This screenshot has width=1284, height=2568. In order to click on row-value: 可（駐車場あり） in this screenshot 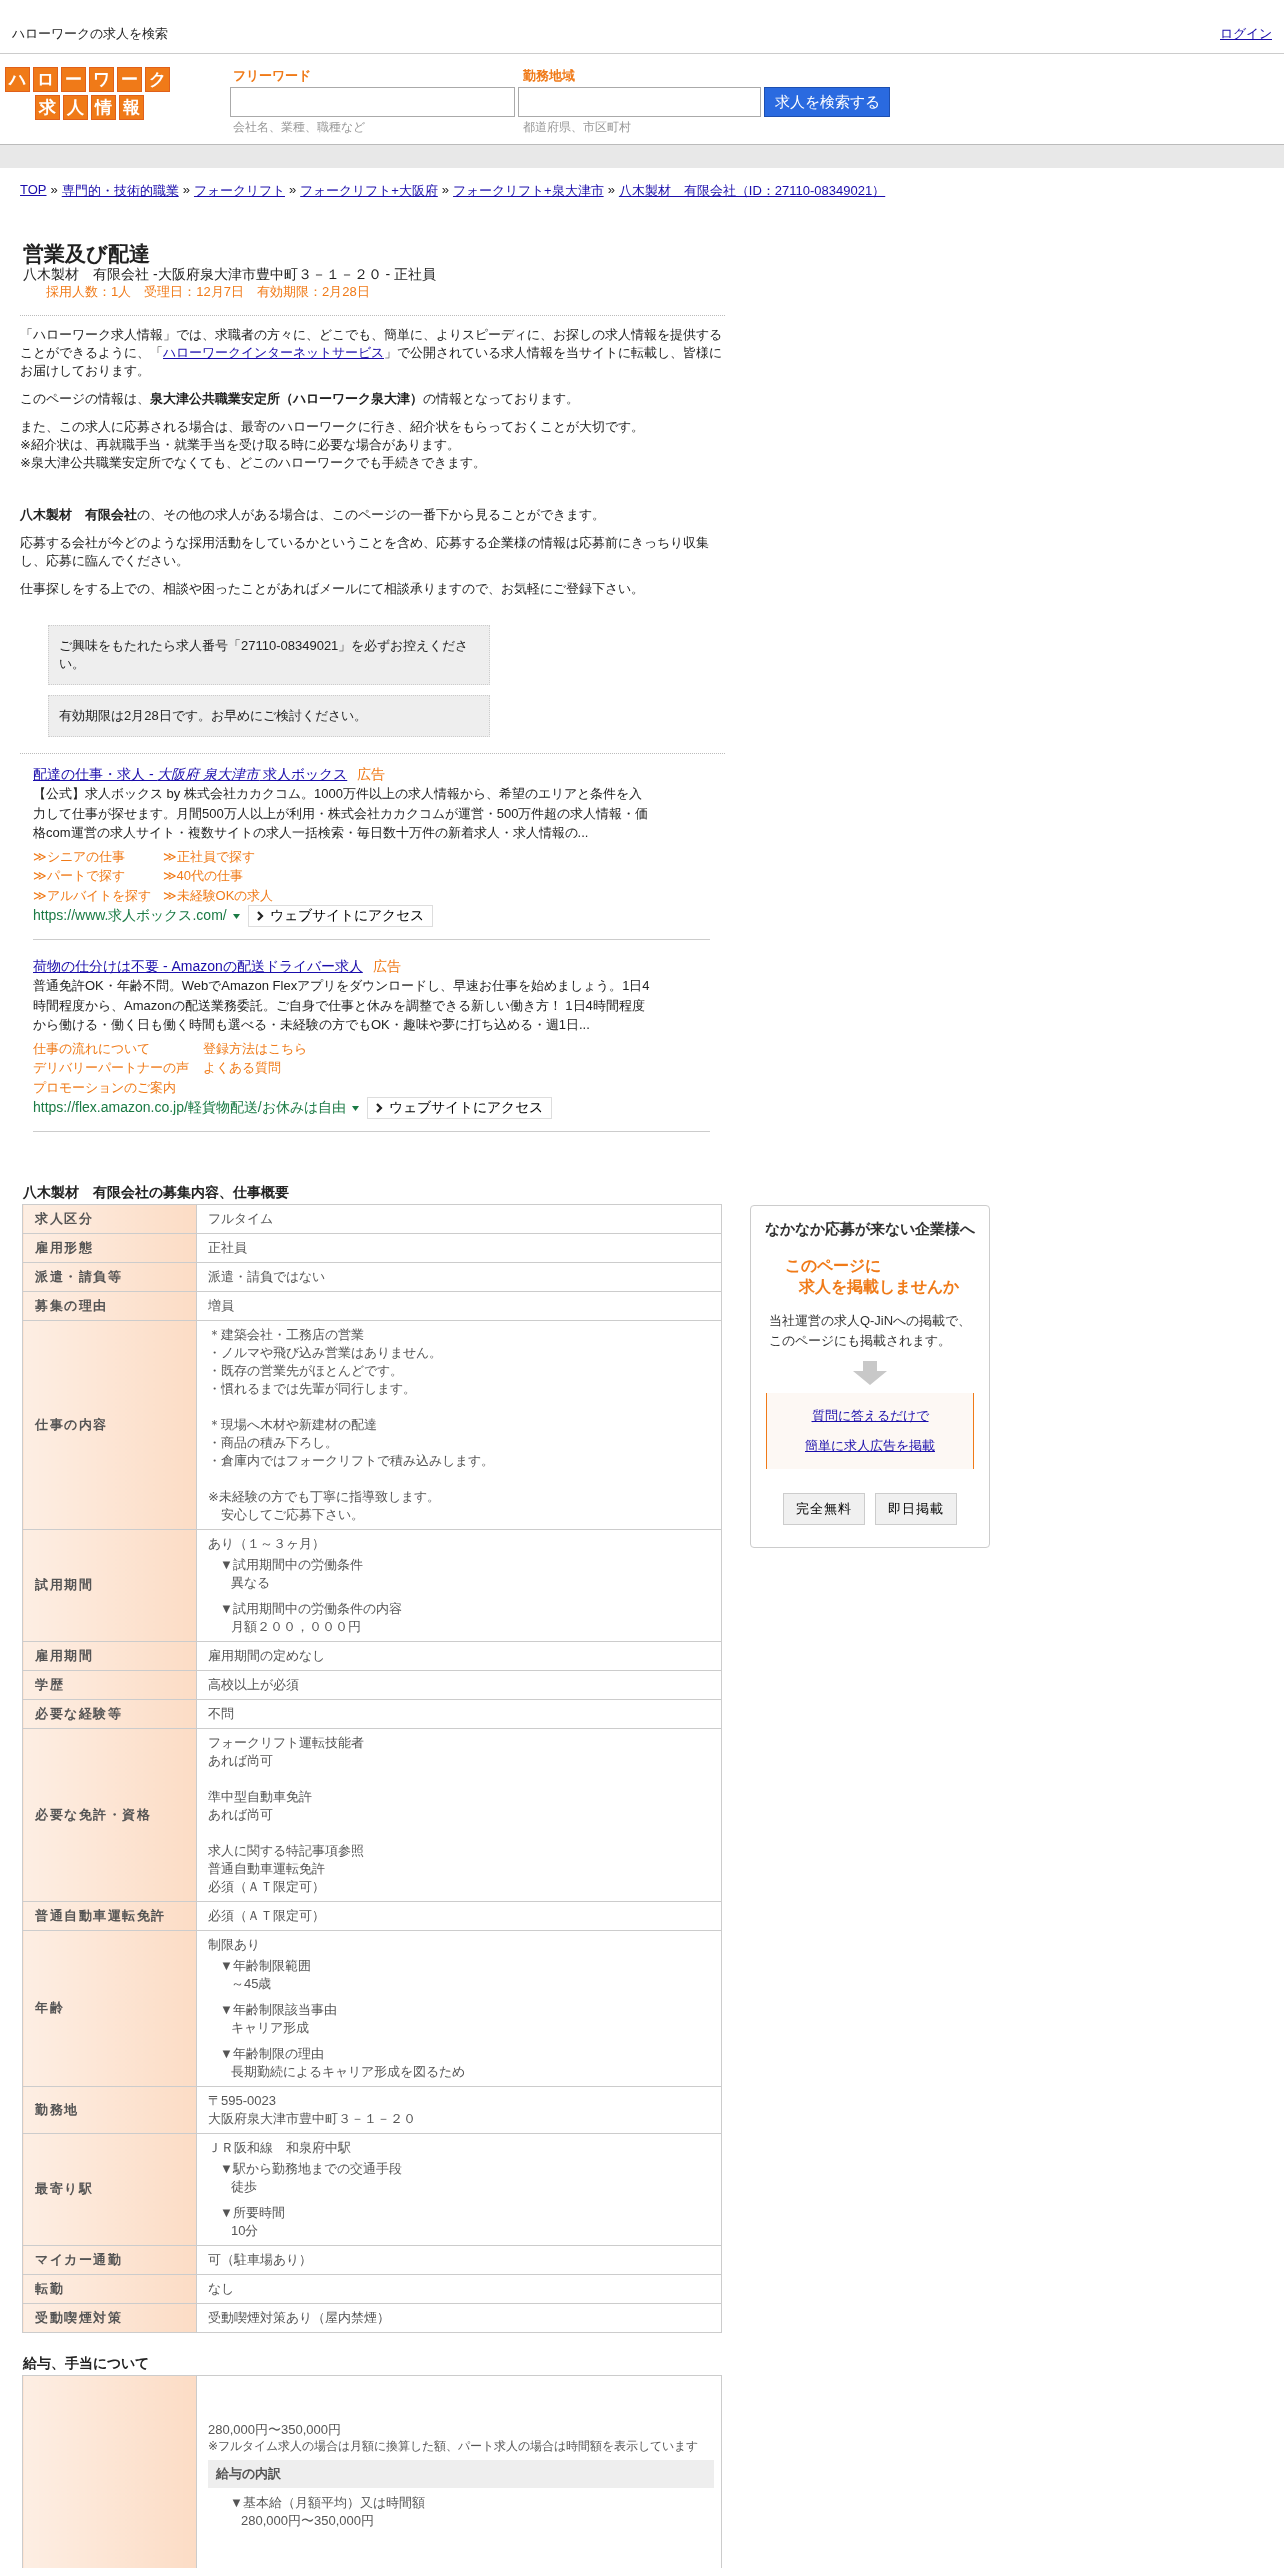, I will do `click(459, 2260)`.